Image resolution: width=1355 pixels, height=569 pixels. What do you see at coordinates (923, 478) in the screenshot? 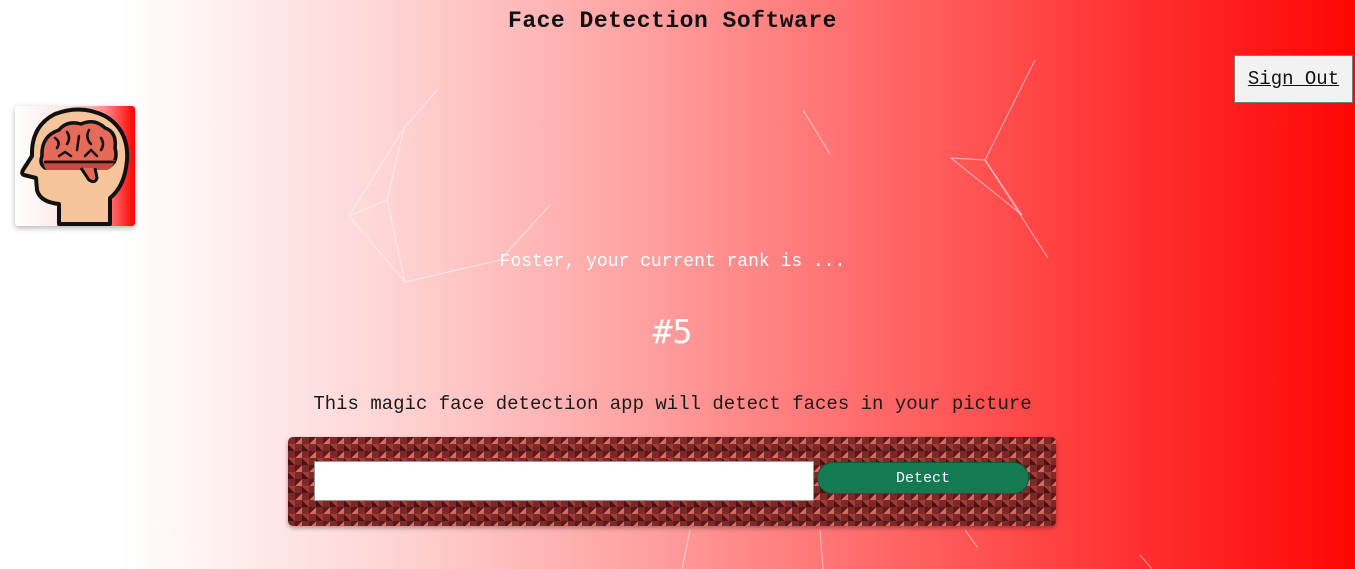
I see `detect-button: Detect` at bounding box center [923, 478].